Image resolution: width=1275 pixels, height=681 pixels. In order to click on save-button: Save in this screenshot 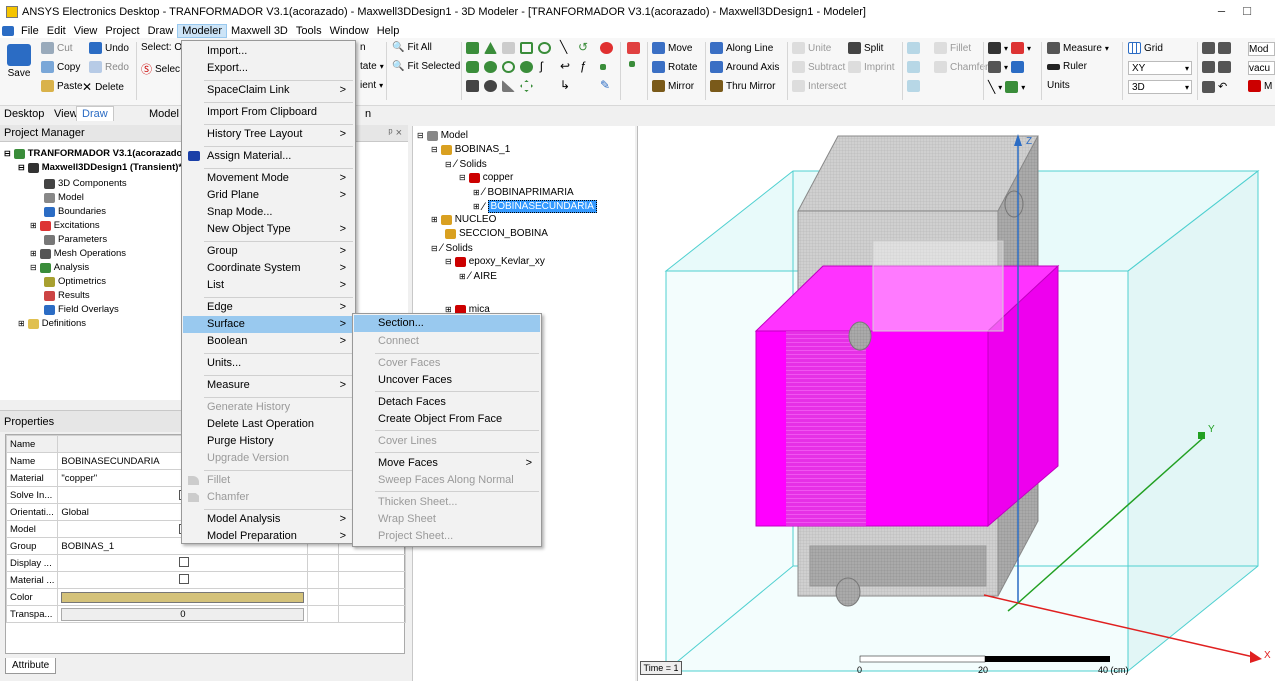, I will do `click(19, 61)`.